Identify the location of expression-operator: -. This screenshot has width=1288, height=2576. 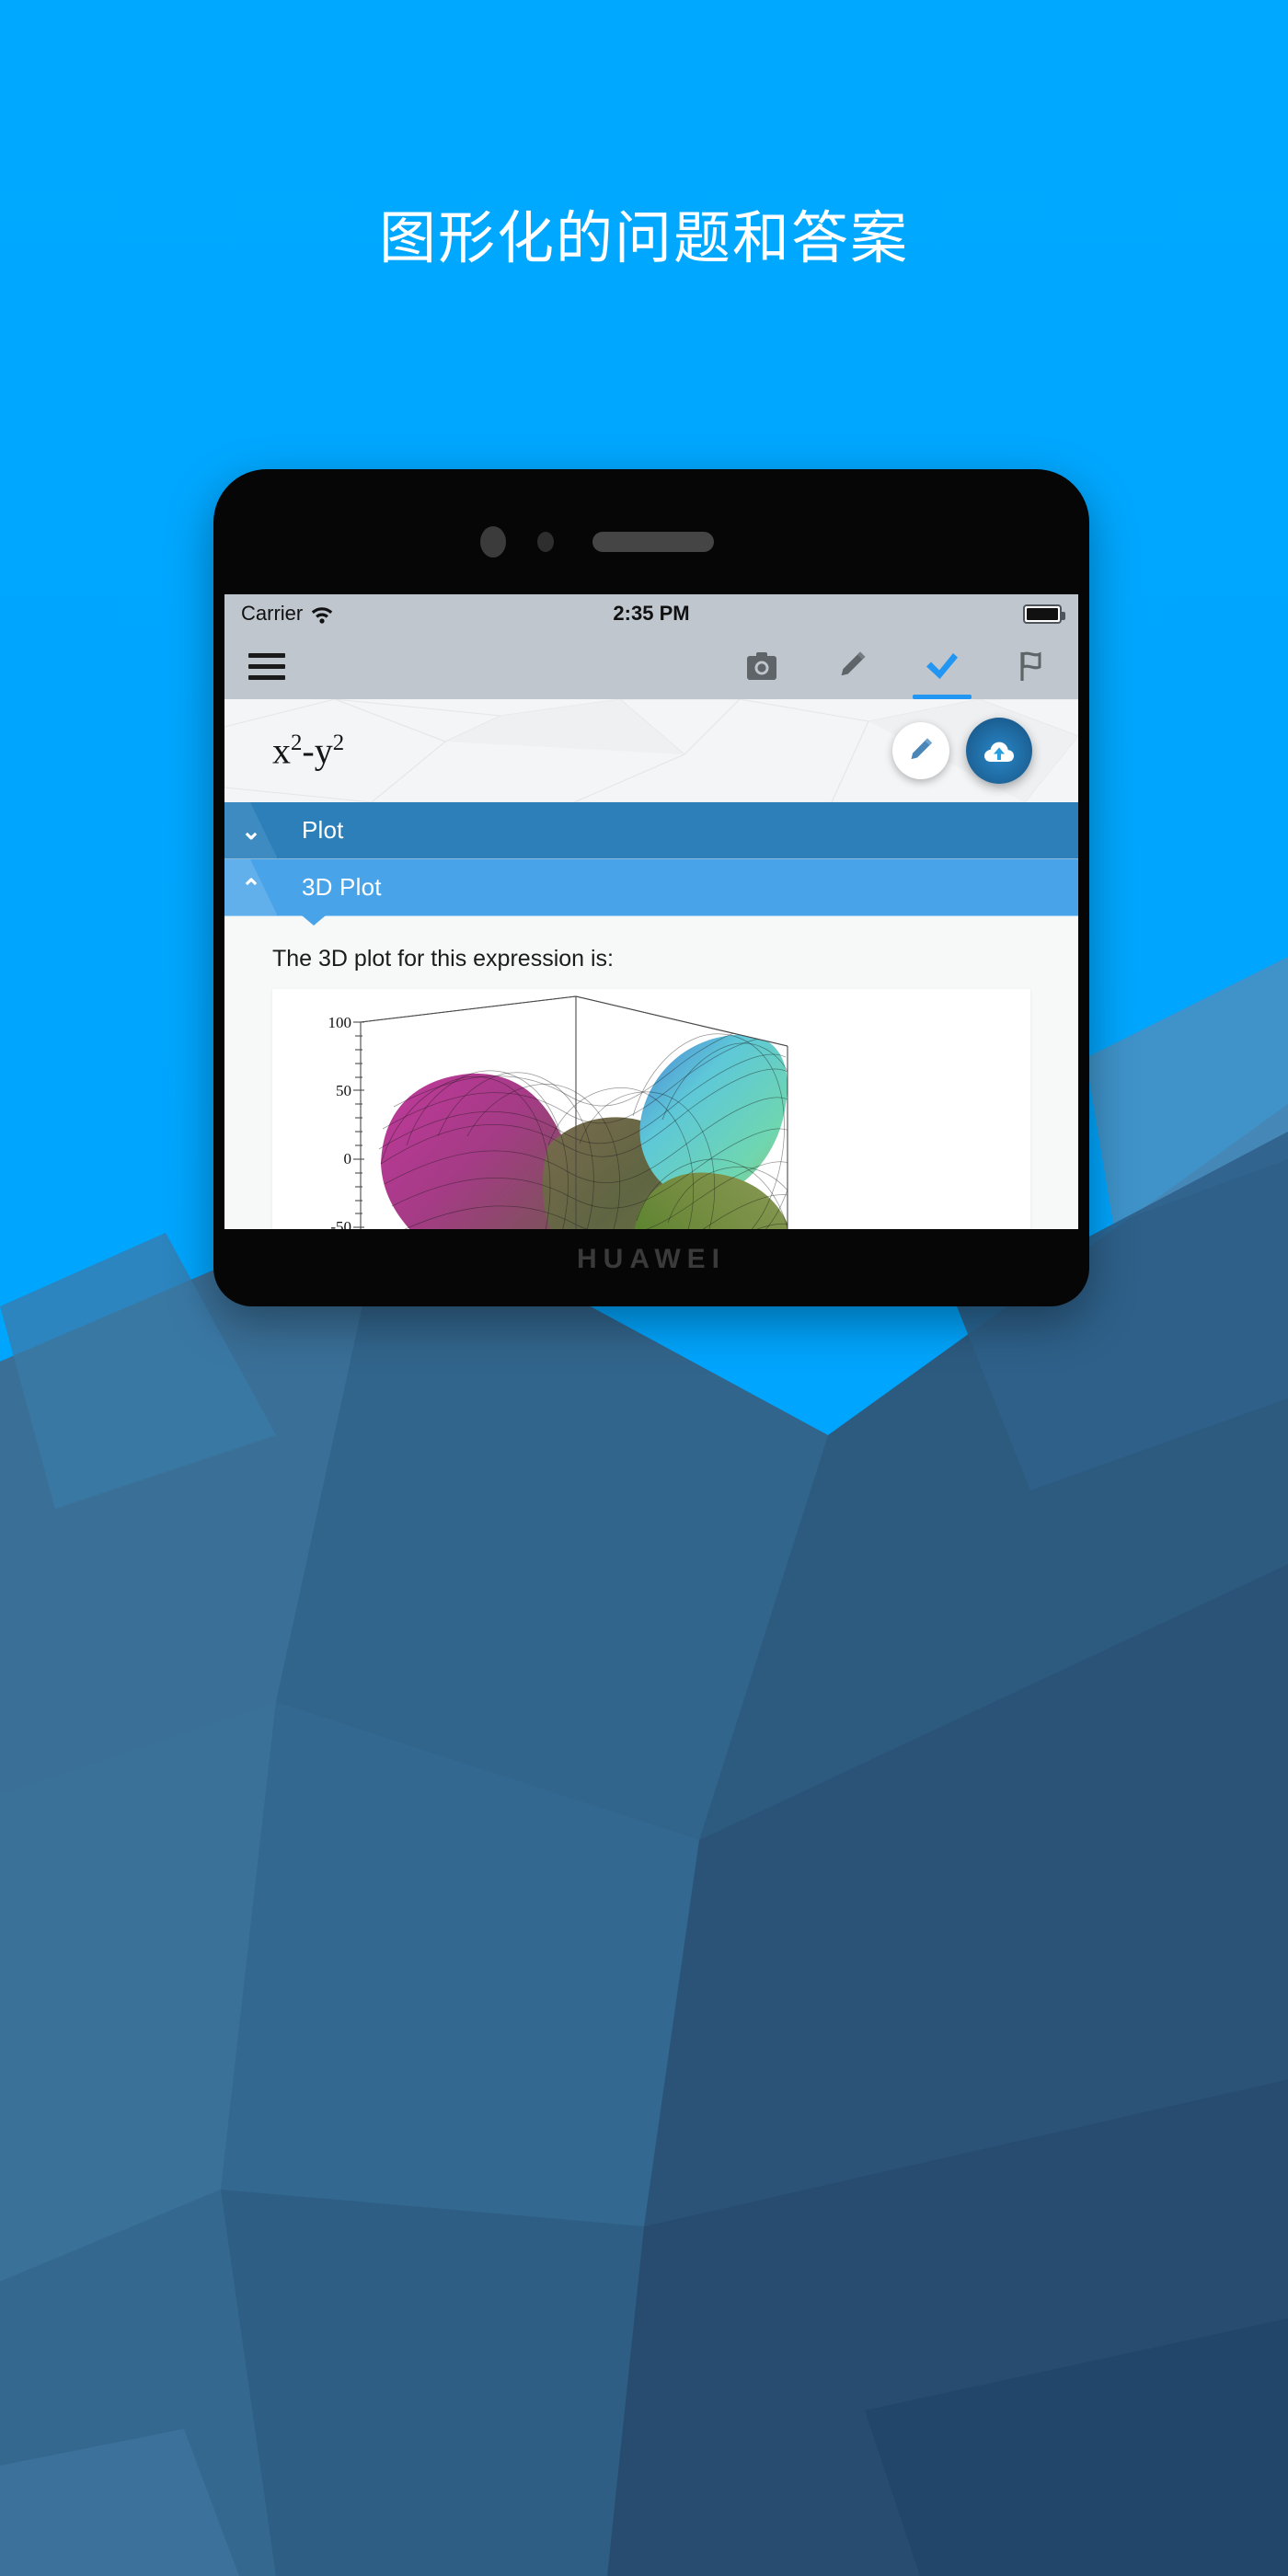
(308, 751).